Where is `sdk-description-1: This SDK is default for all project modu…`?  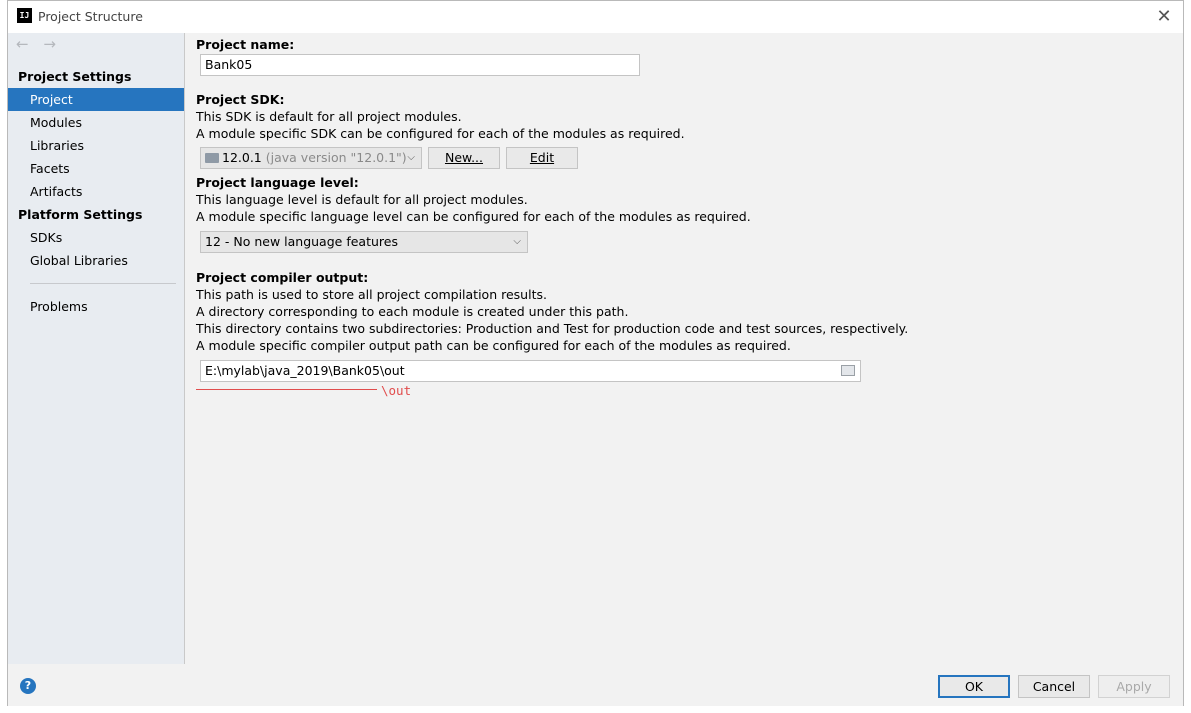 sdk-description-1: This SDK is default for all project modu… is located at coordinates (329, 116).